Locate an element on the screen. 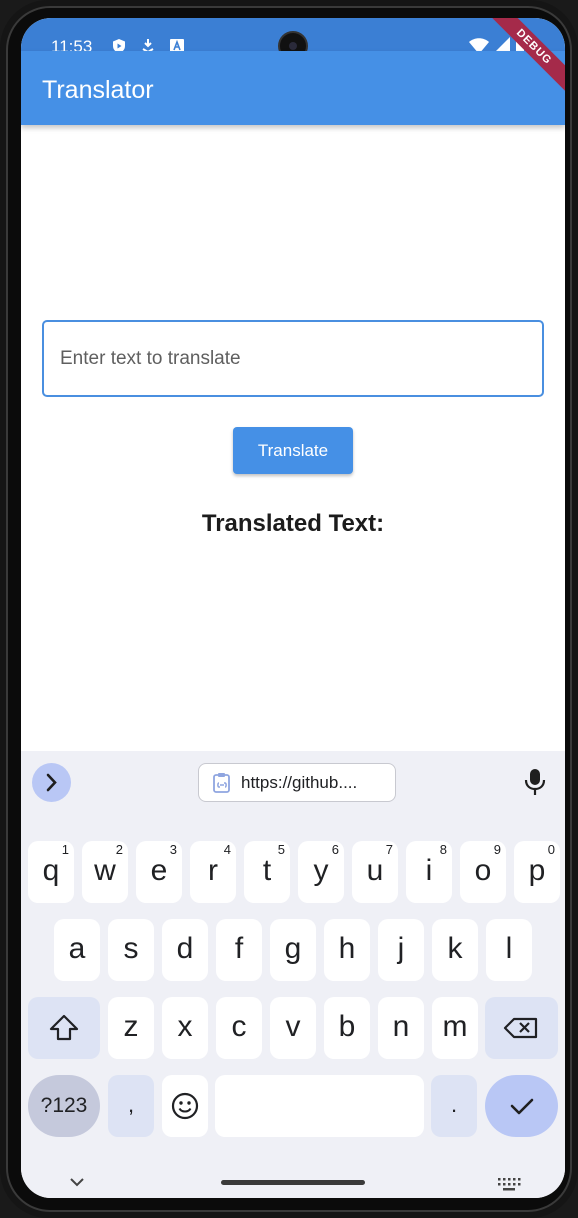 Image resolution: width=578 pixels, height=1218 pixels. key-label: v is located at coordinates (293, 1026).